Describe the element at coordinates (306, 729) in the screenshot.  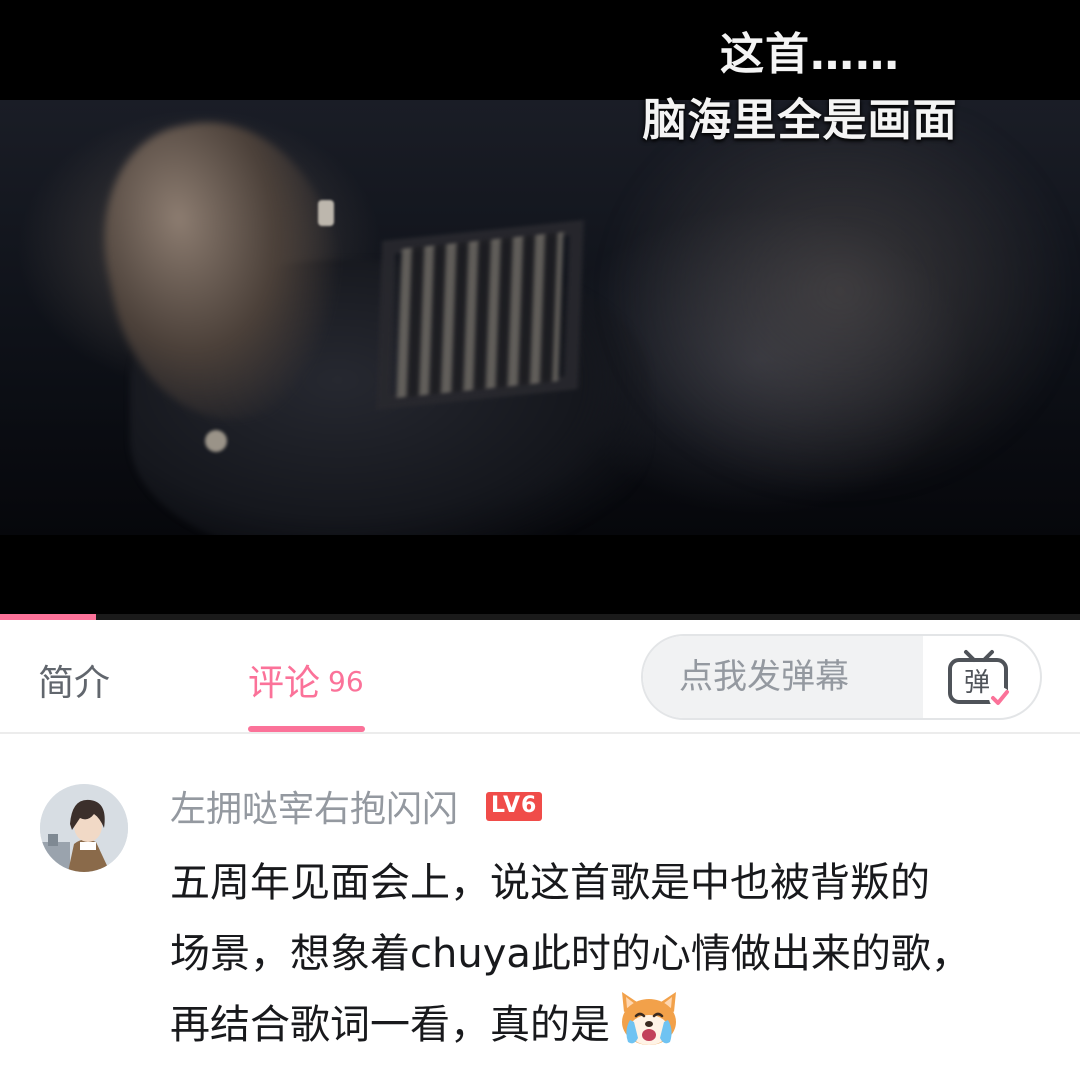
I see `active-tab-indicator` at that location.